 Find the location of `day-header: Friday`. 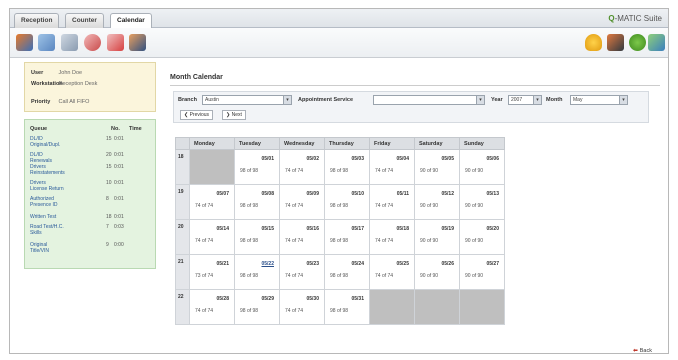

day-header: Friday is located at coordinates (392, 143).